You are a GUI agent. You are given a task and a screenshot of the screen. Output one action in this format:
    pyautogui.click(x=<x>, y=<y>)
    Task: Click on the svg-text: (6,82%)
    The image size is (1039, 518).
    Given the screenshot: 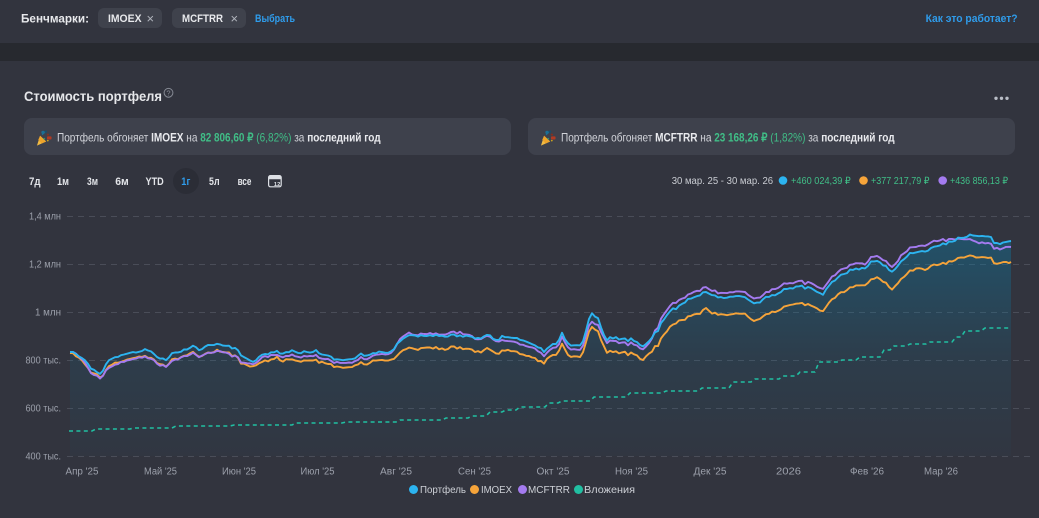 What is the action you would take?
    pyautogui.click(x=274, y=138)
    